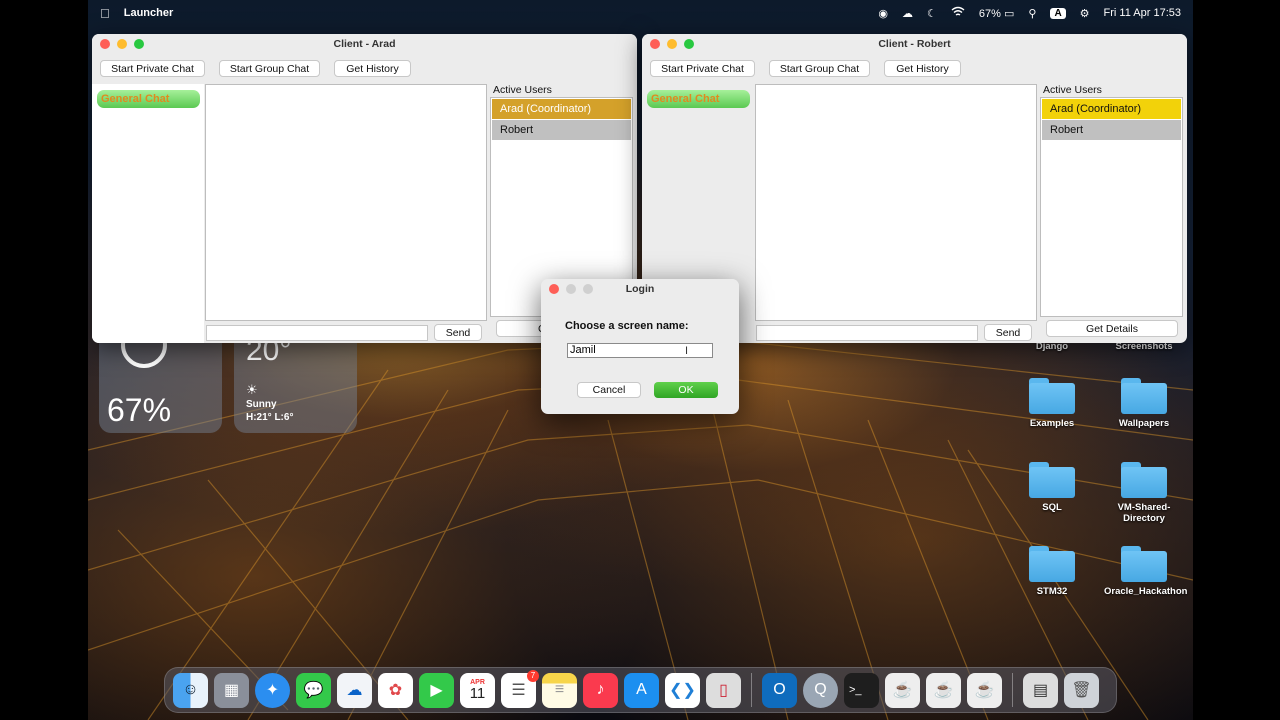  Describe the element at coordinates (477, 690) in the screenshot. I see `calendar-icon: APR 11` at that location.